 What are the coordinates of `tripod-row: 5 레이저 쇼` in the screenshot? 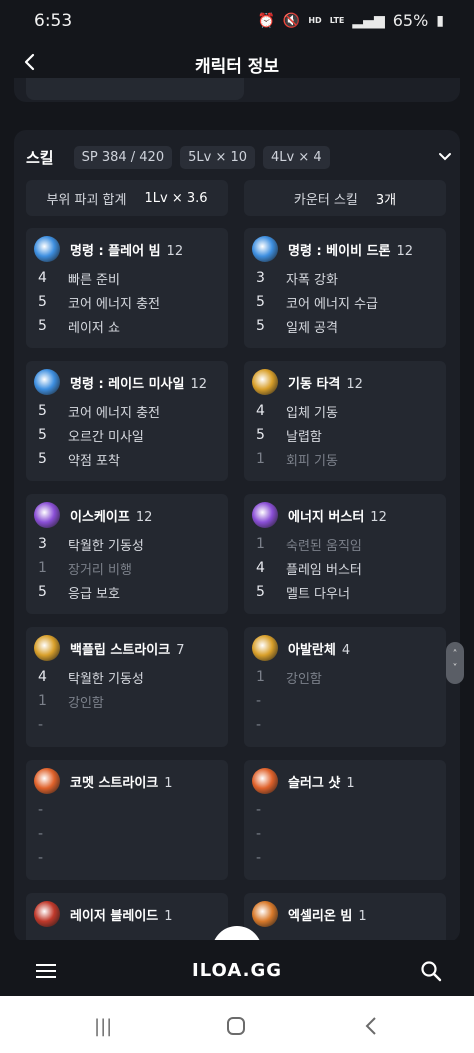 It's located at (79, 326).